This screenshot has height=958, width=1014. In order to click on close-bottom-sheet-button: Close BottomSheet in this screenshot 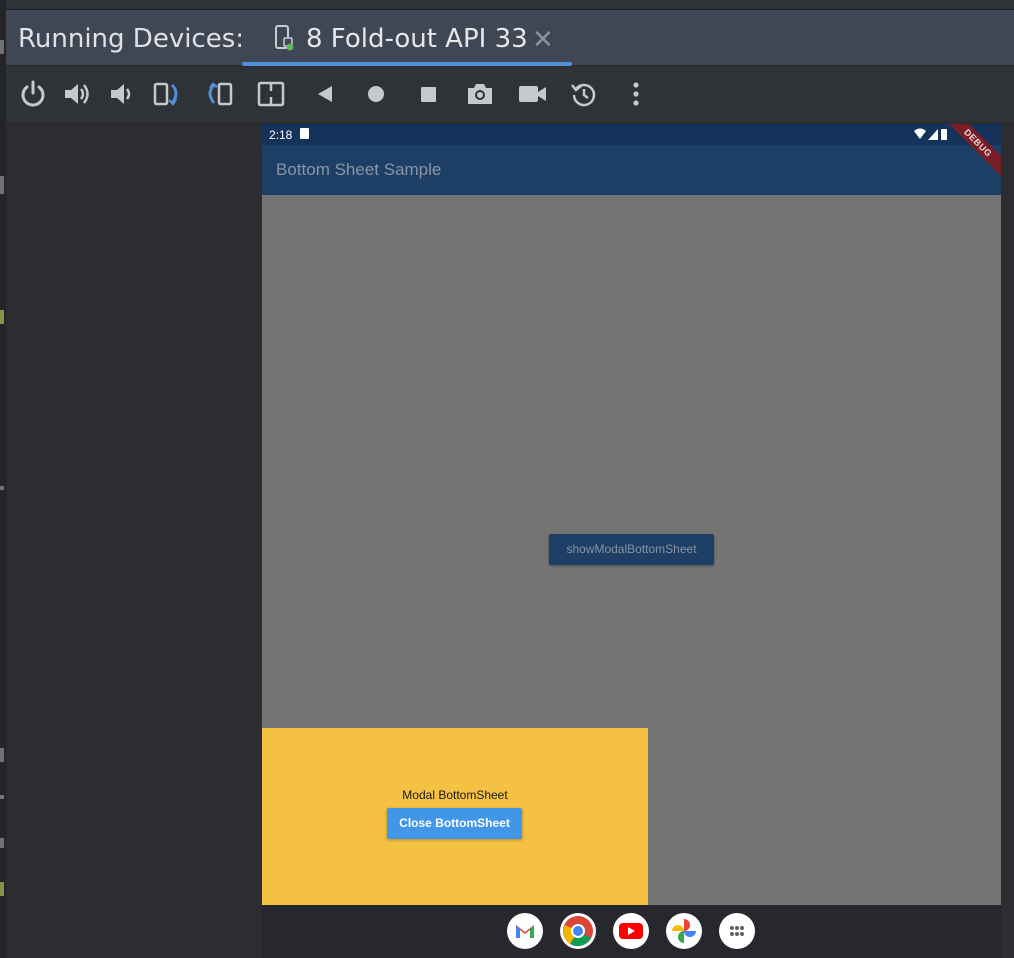, I will do `click(454, 823)`.